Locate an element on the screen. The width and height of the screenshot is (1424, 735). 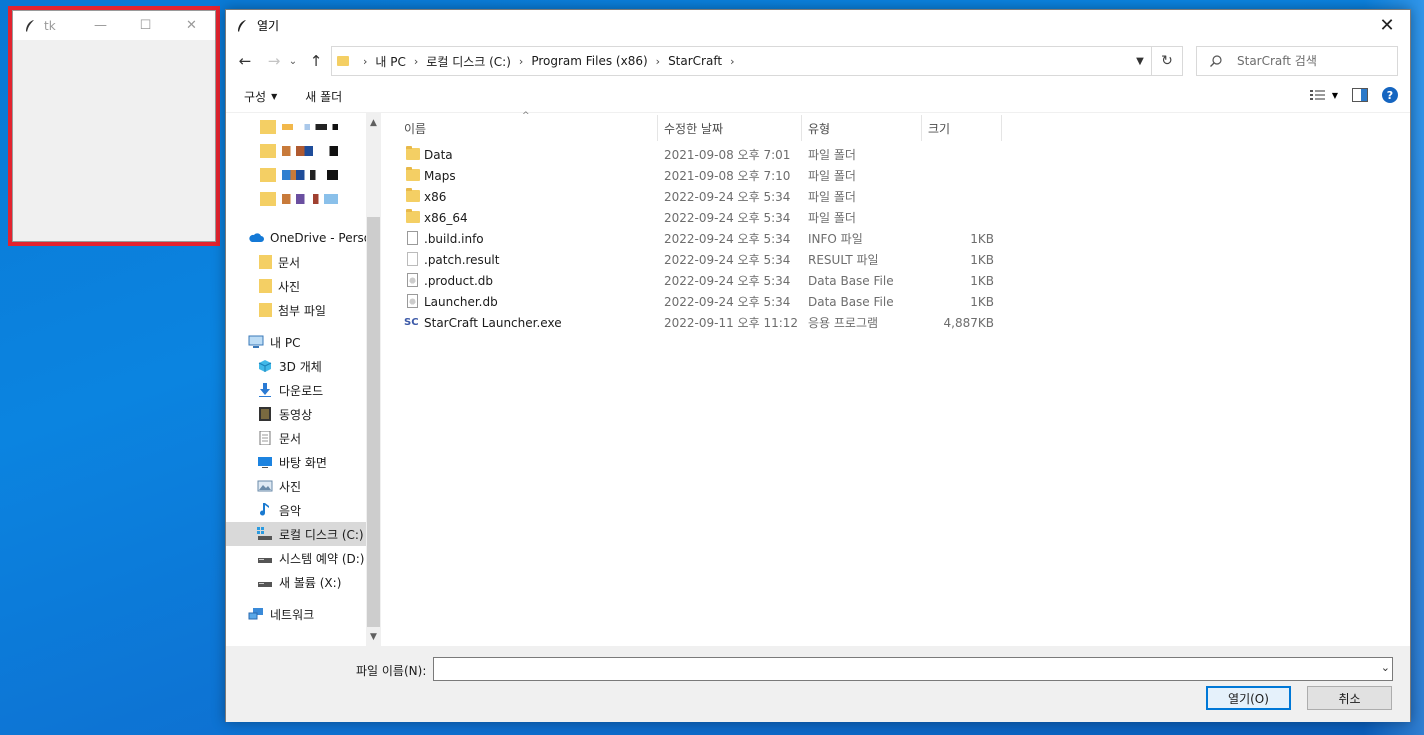
organize-button: 구성 ▼ is located at coordinates (260, 96).